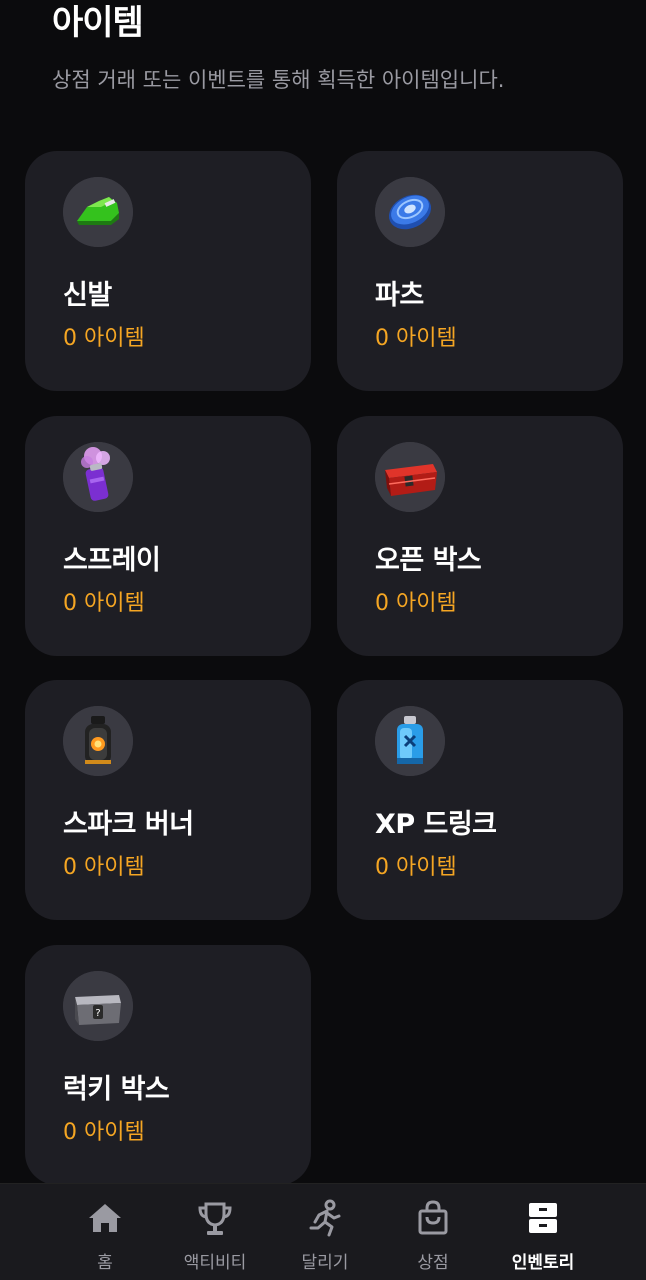  I want to click on bottom-tab-bar: 홈 액티비티 달리기 상점 인벤토리, so click(323, 1231).